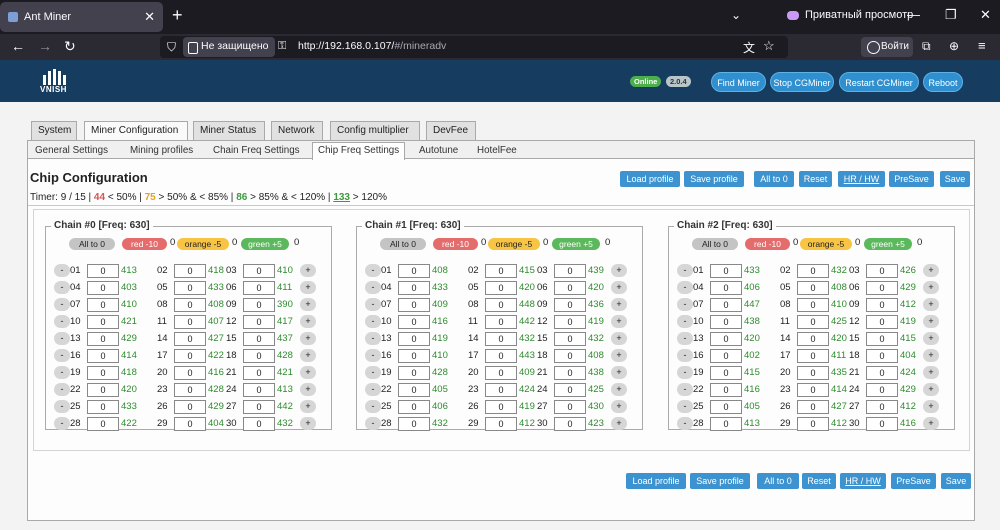 The width and height of the screenshot is (1000, 530). I want to click on reboot-button: Reboot, so click(943, 82).